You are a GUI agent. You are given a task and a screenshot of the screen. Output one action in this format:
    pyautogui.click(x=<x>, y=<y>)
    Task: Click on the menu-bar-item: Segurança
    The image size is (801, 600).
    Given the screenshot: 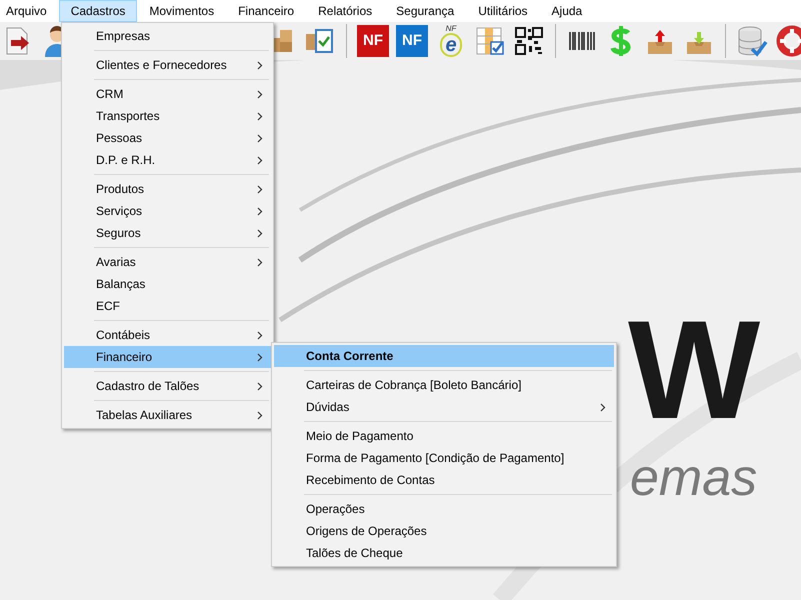 What is the action you would take?
    pyautogui.click(x=425, y=11)
    